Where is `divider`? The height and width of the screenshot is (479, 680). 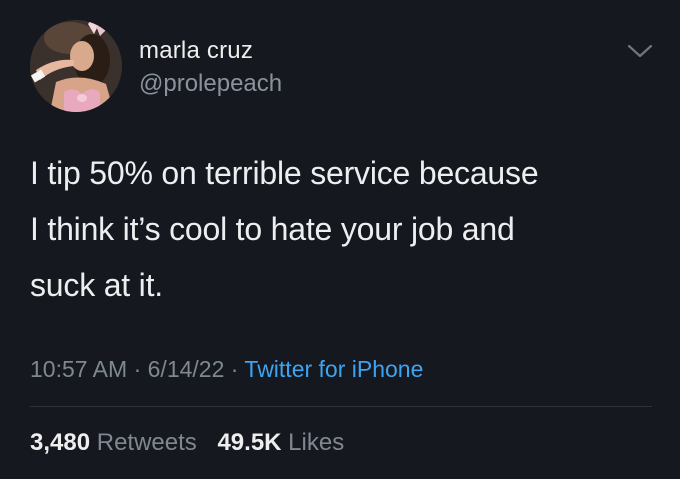
divider is located at coordinates (341, 406).